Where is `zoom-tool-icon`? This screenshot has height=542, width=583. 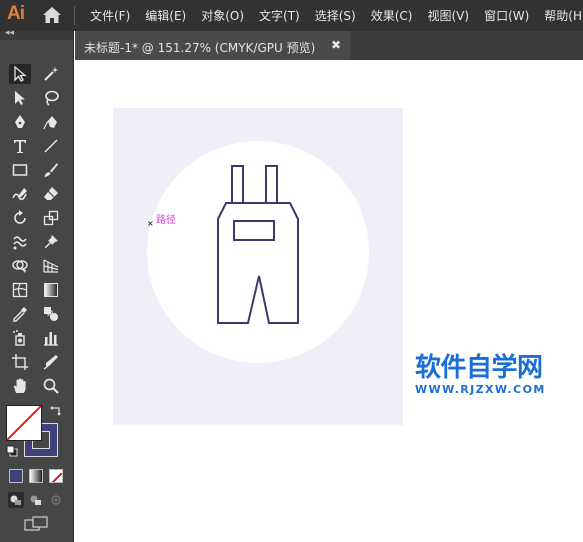 zoom-tool-icon is located at coordinates (51, 386).